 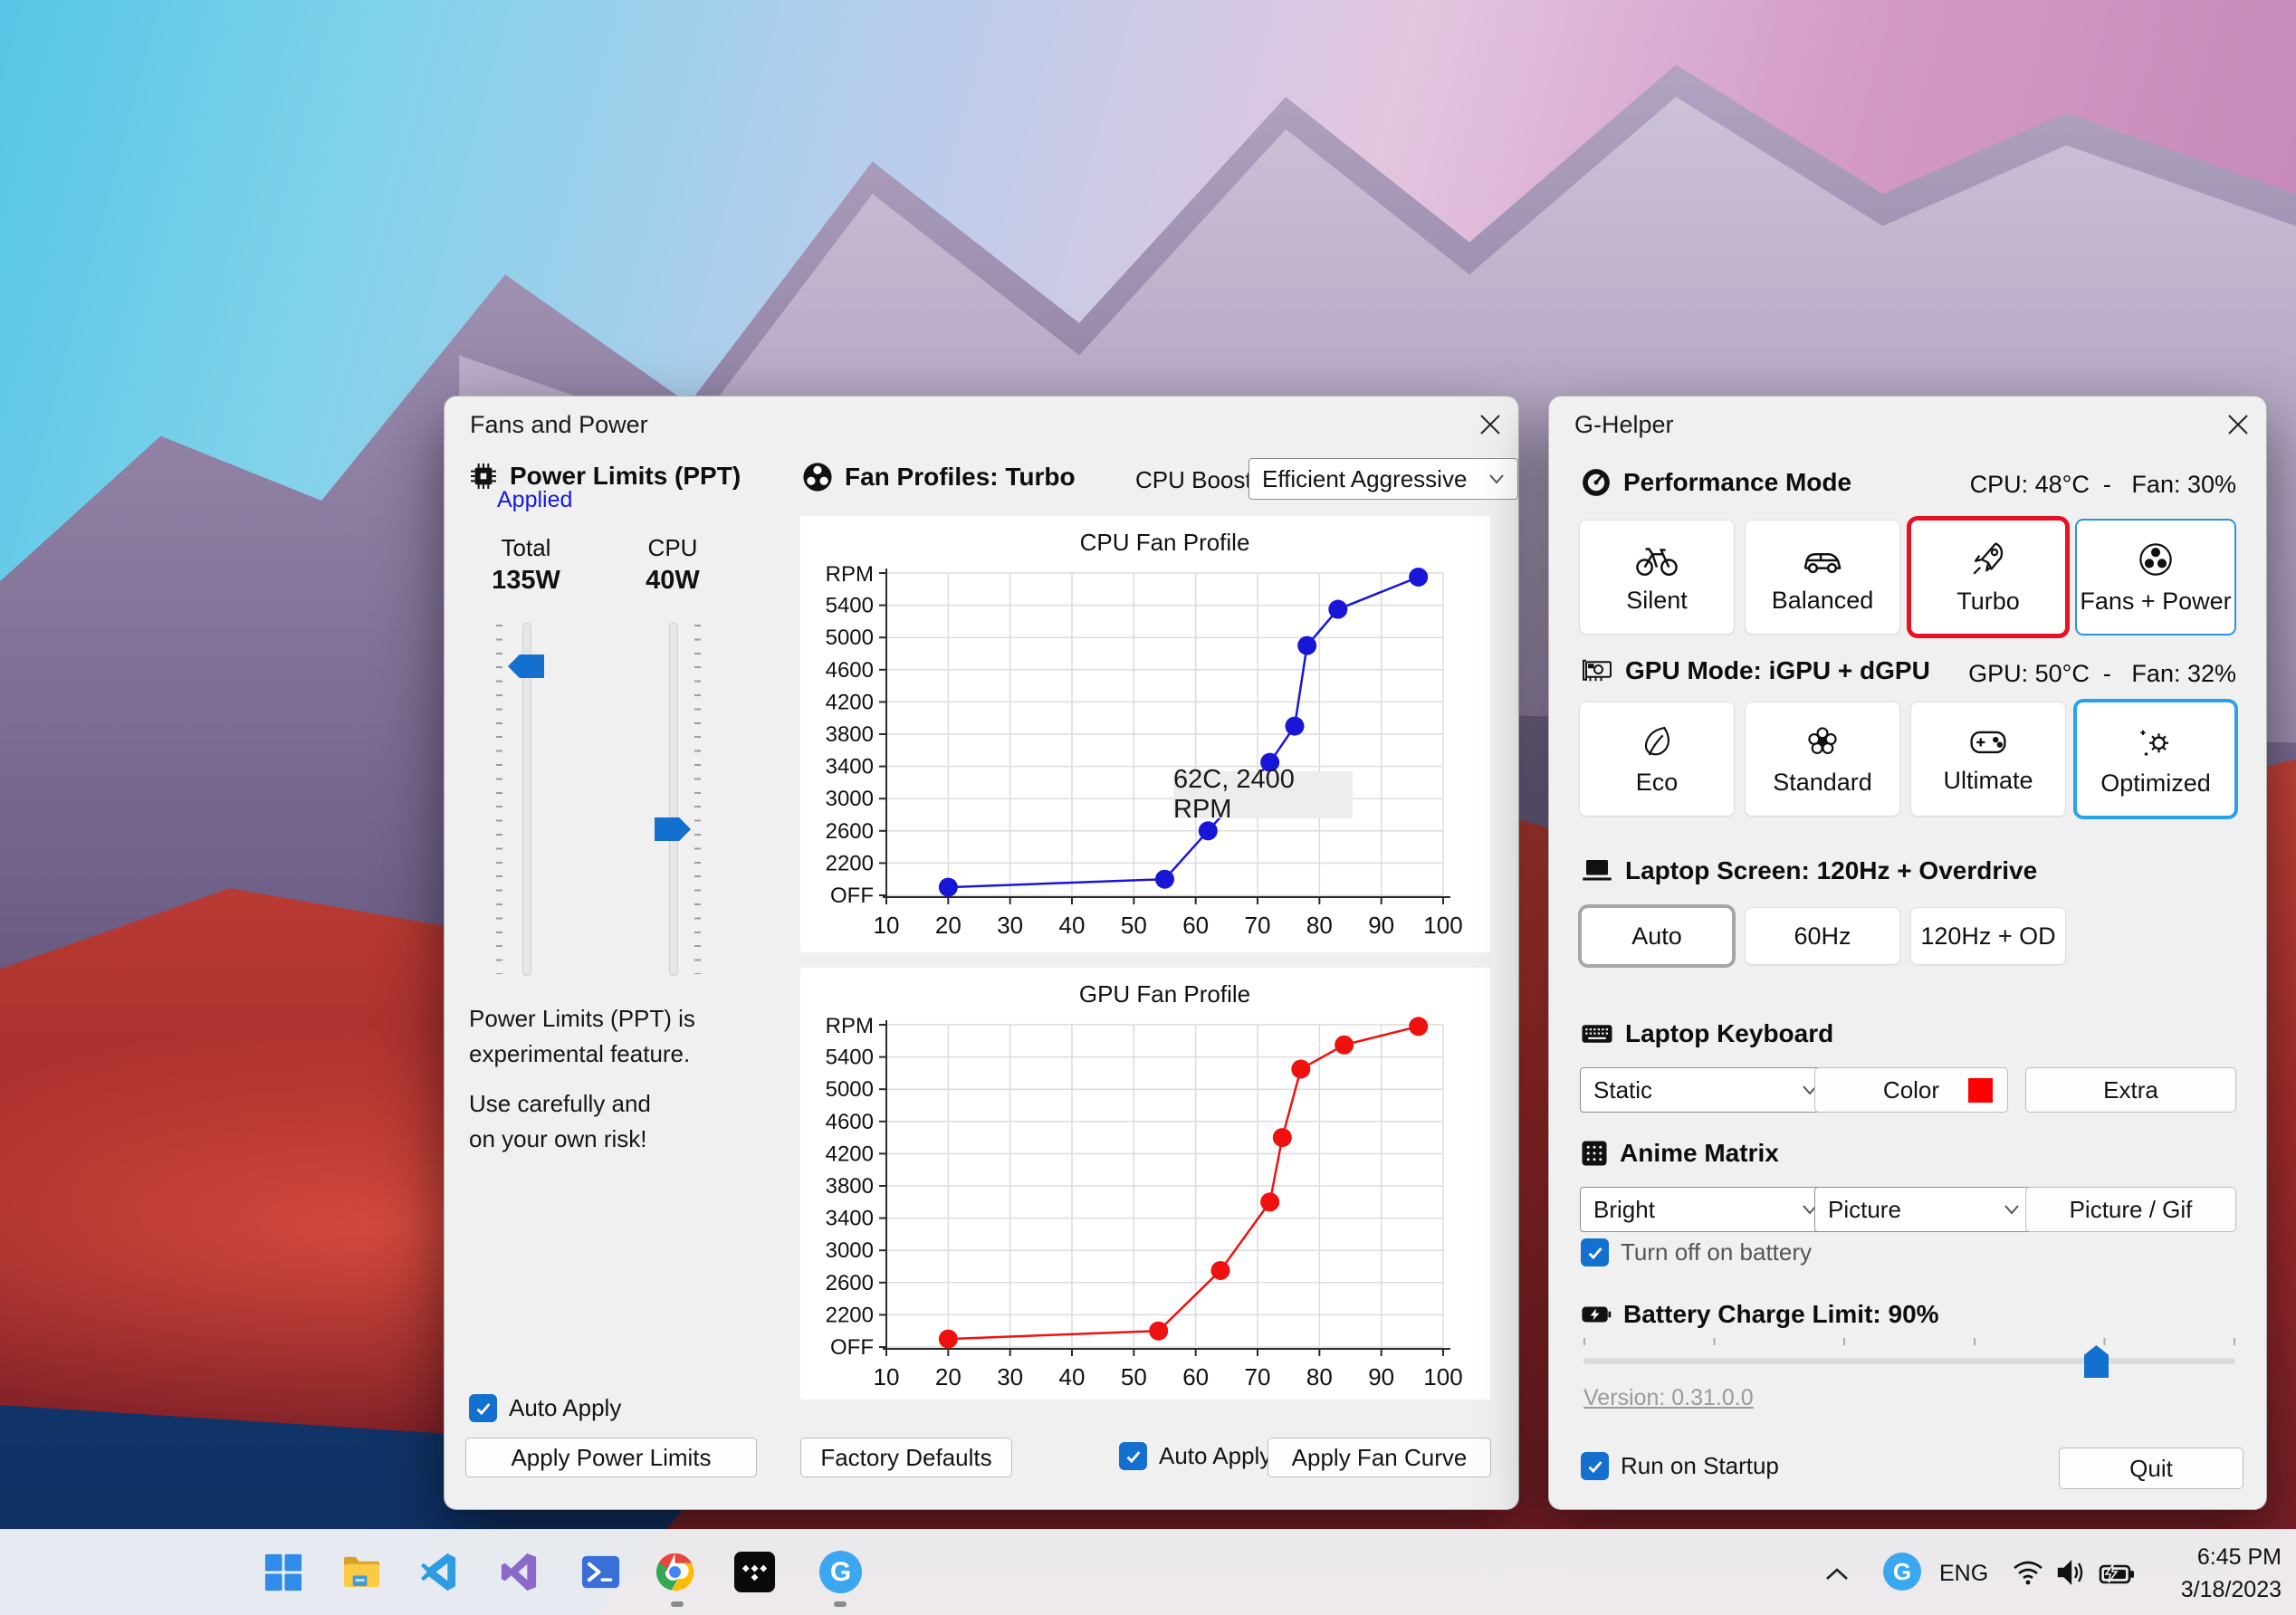 What do you see at coordinates (2151, 1468) in the screenshot?
I see `quit-button: Quit` at bounding box center [2151, 1468].